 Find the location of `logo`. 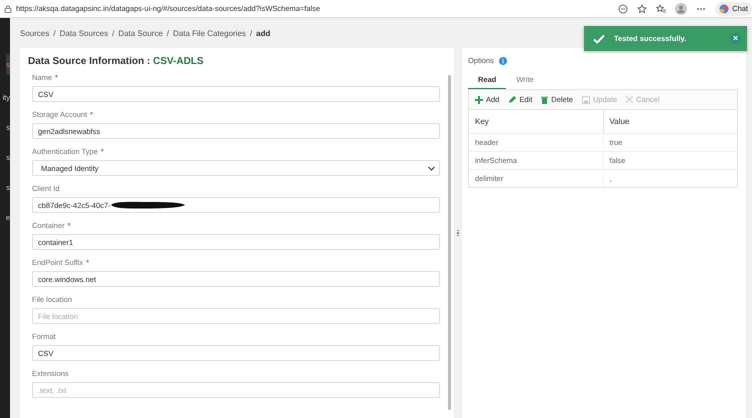

logo is located at coordinates (724, 9).